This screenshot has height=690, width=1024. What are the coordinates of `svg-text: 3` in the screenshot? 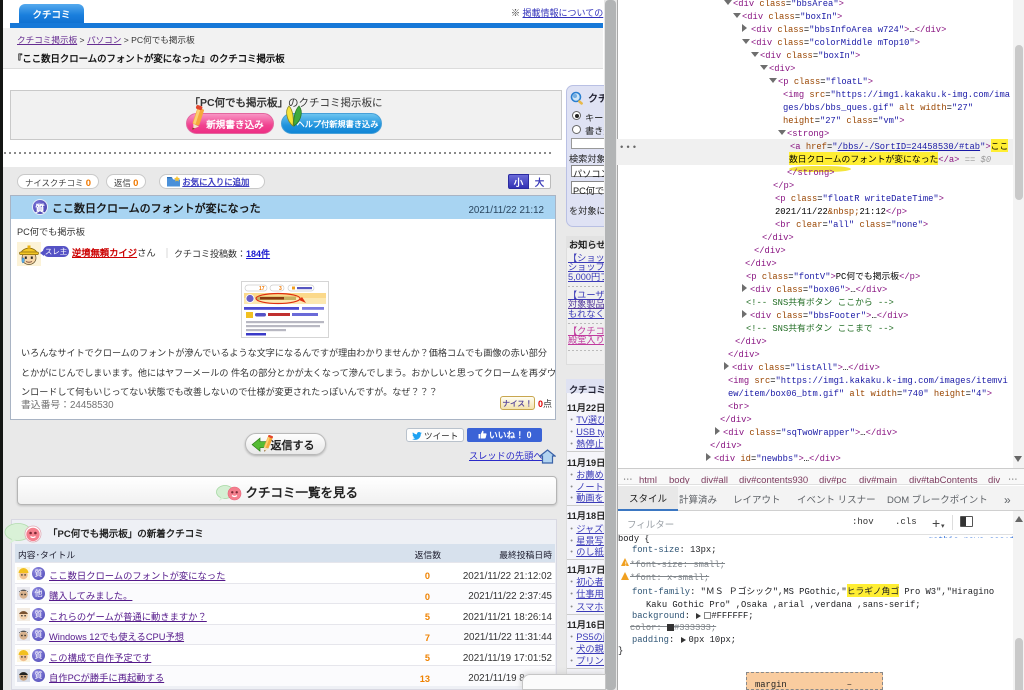 It's located at (280, 288).